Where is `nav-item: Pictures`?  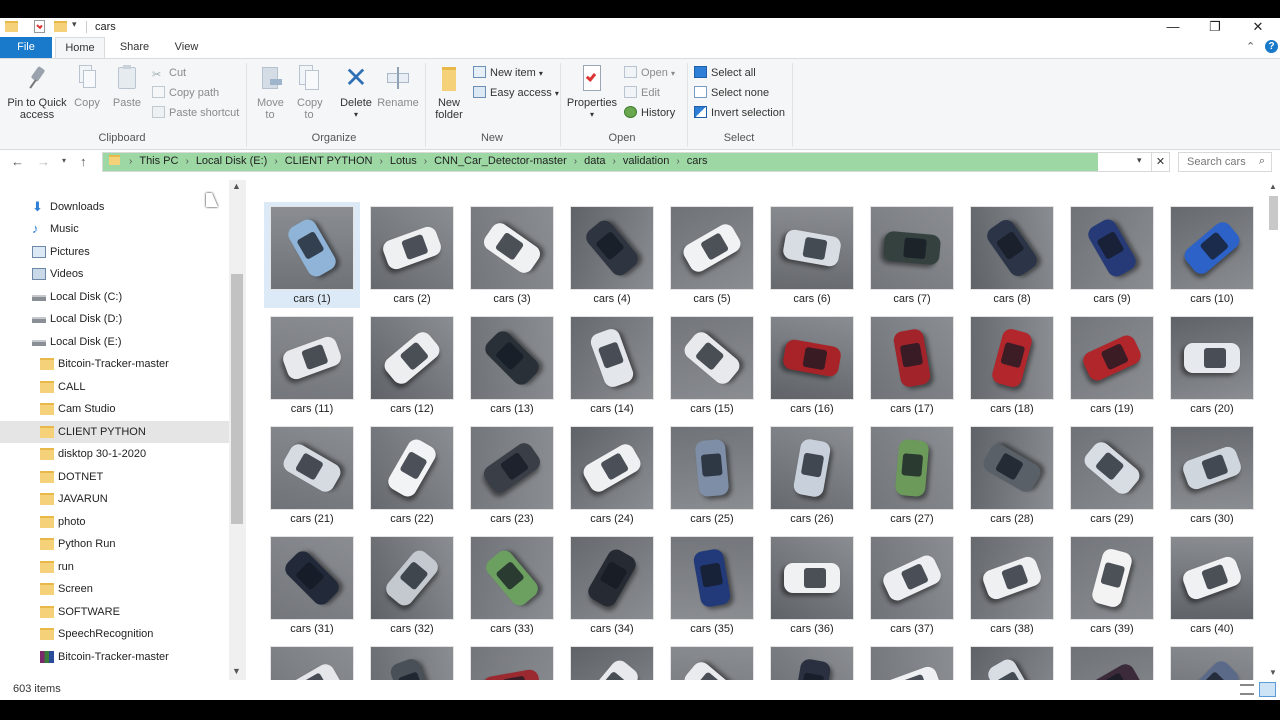
nav-item: Pictures is located at coordinates (114, 252).